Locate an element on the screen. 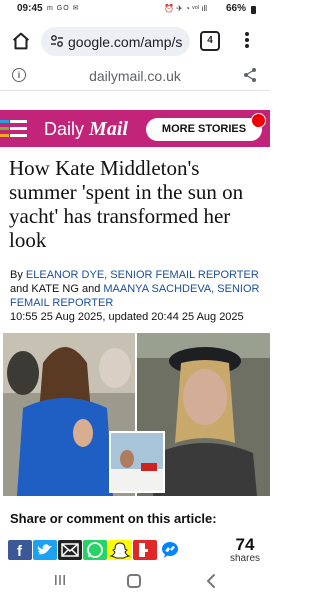 This screenshot has width=320, height=600. twitter-icon is located at coordinates (45, 550).